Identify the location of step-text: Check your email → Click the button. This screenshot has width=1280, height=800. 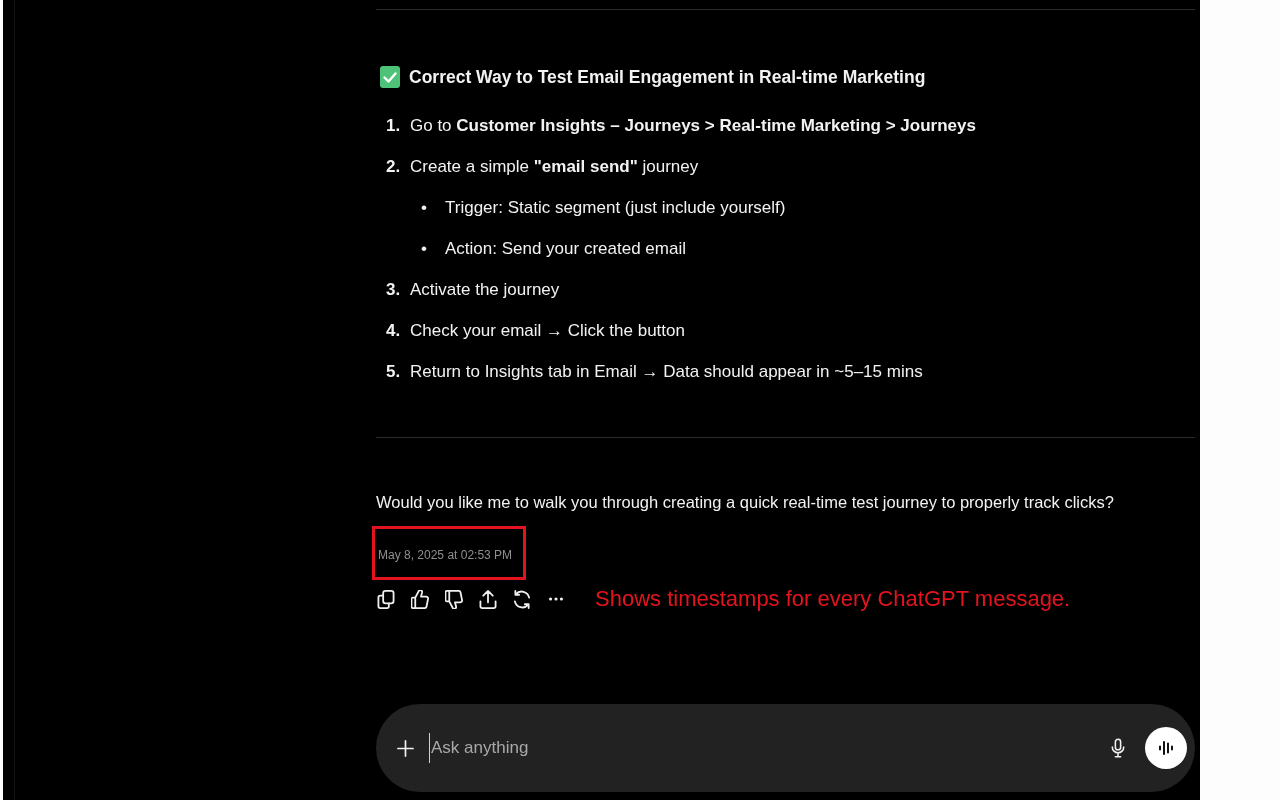
(547, 330).